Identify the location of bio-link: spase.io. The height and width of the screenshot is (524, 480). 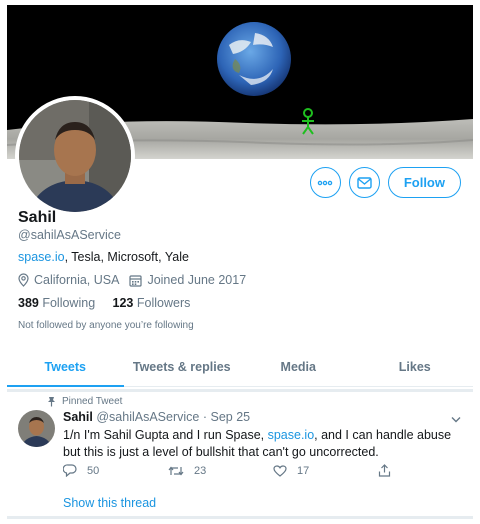
(41, 257).